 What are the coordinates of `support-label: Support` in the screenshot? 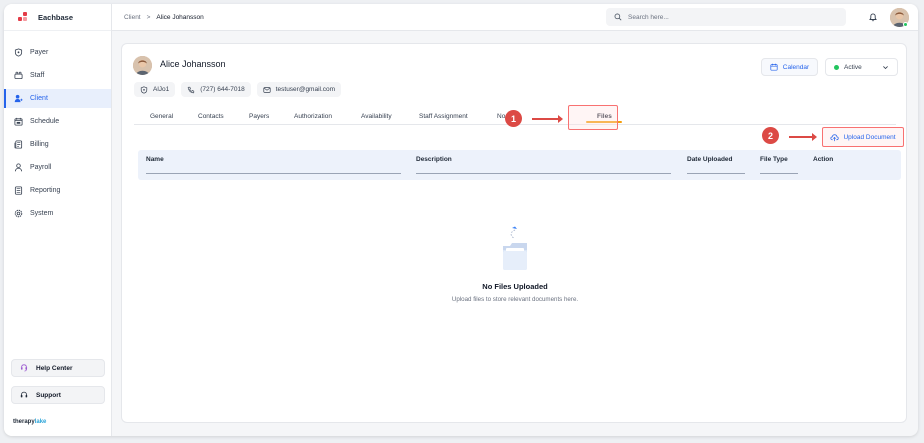 It's located at (48, 395).